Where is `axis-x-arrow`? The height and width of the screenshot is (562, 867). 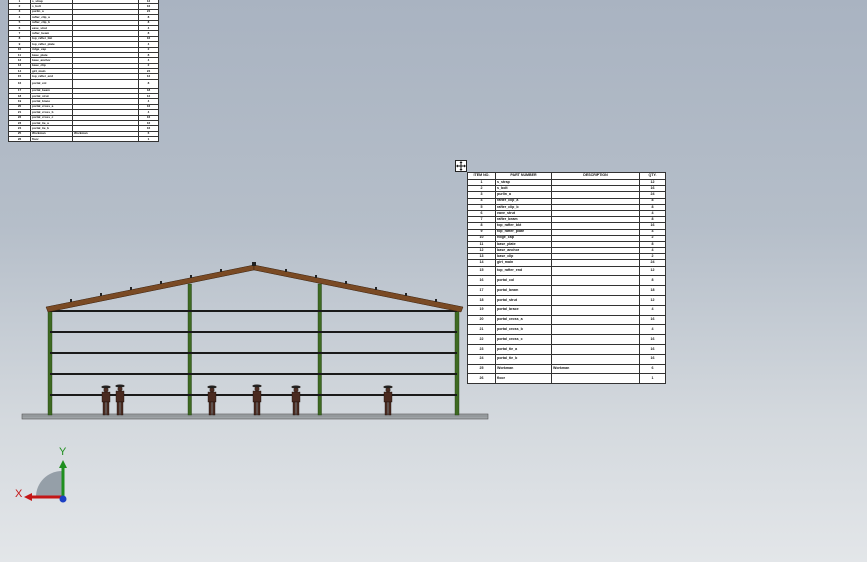 axis-x-arrow is located at coordinates (28, 497).